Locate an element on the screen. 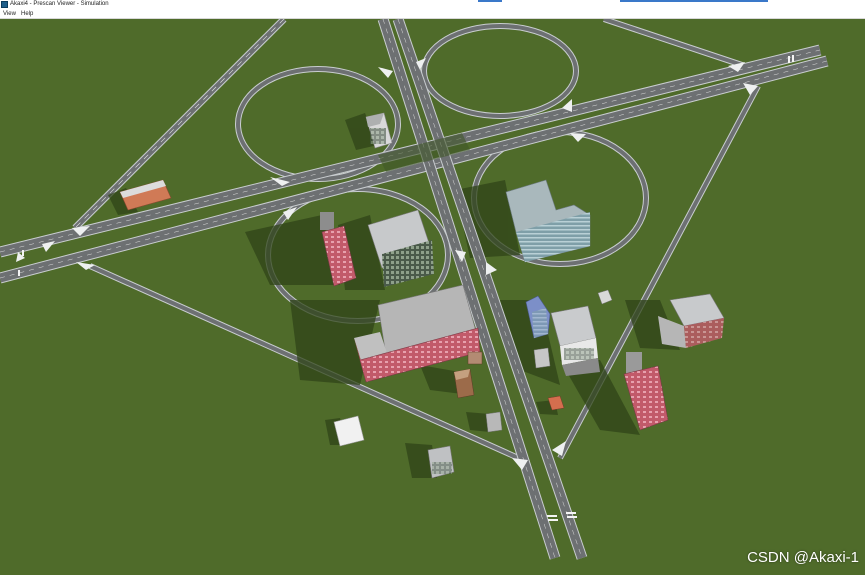 The image size is (865, 575). app-icon is located at coordinates (4, 4).